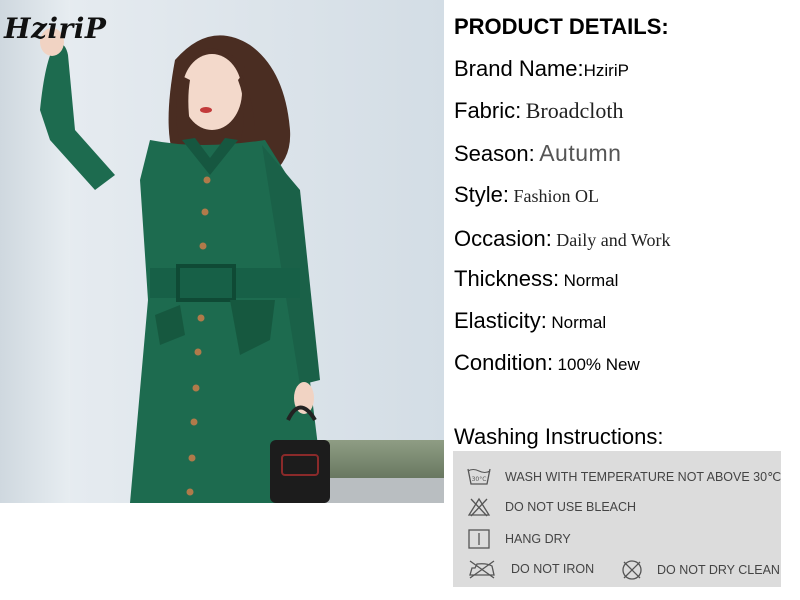 This screenshot has height=600, width=800. What do you see at coordinates (500, 320) in the screenshot?
I see `detail-label: Elasticity:` at bounding box center [500, 320].